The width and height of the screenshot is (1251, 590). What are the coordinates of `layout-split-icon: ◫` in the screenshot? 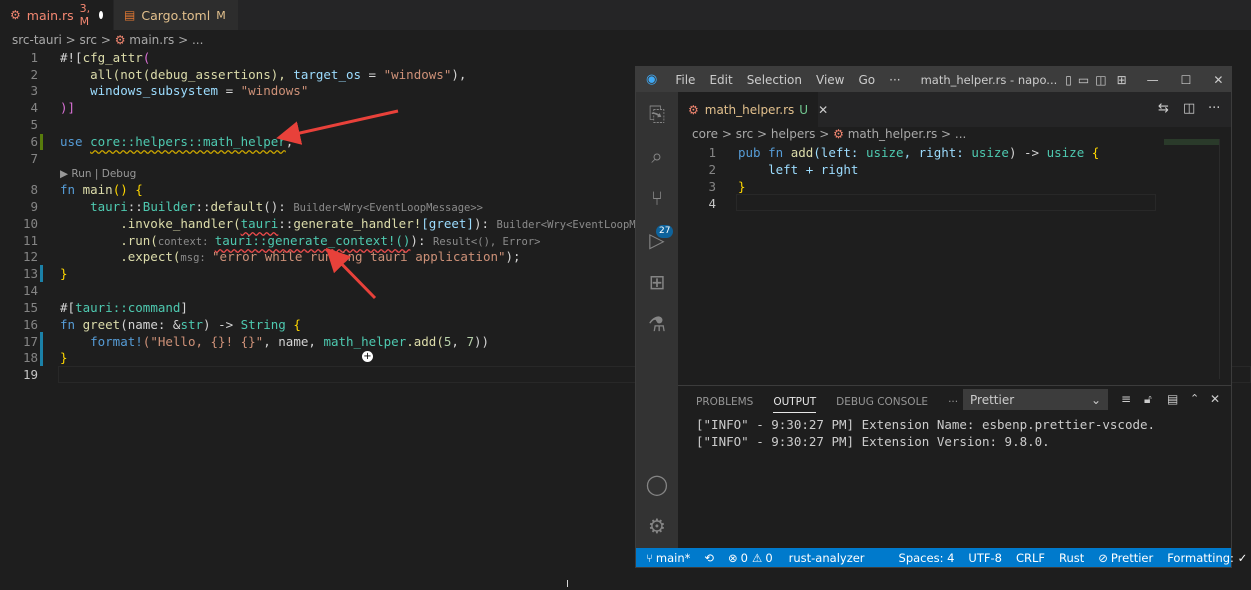 It's located at (1100, 80).